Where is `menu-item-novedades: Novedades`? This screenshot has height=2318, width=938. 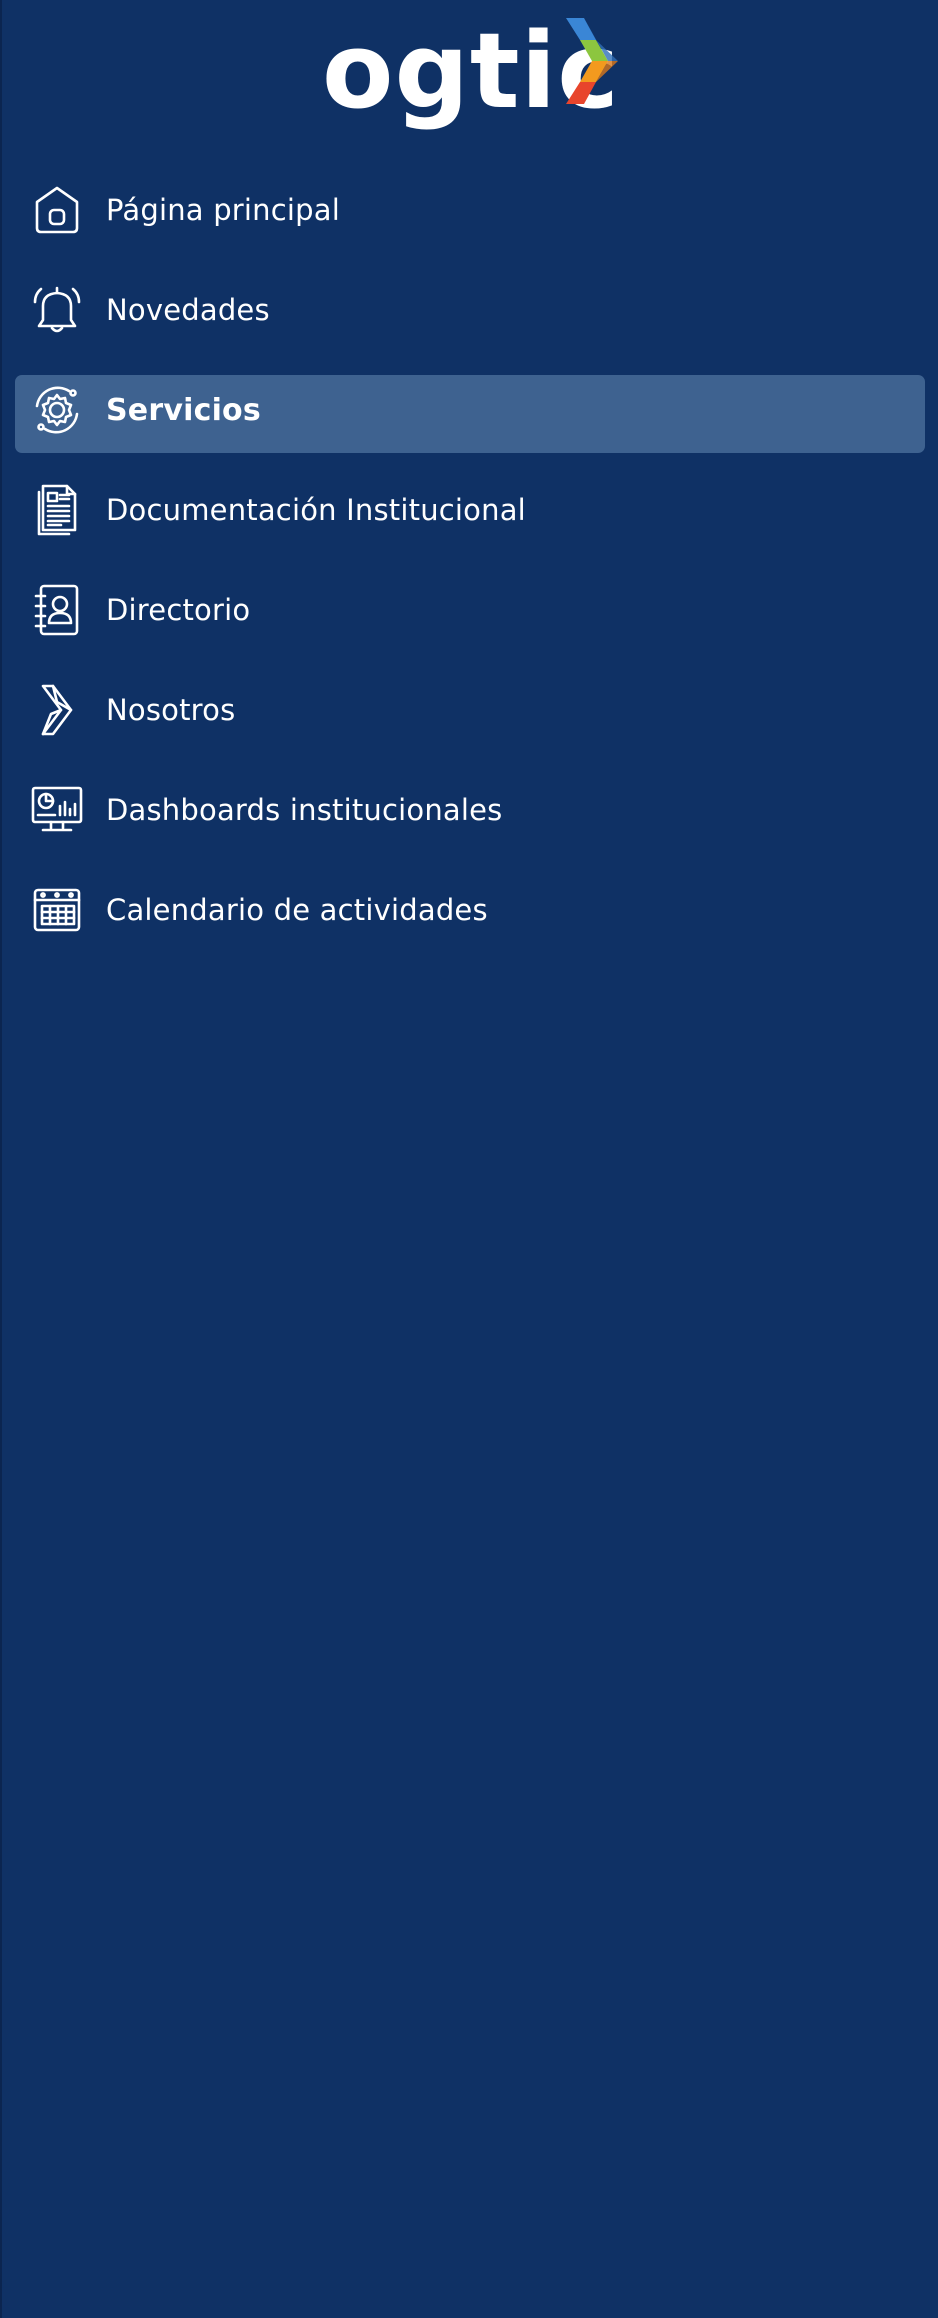
menu-item-novedades: Novedades is located at coordinates (469, 310).